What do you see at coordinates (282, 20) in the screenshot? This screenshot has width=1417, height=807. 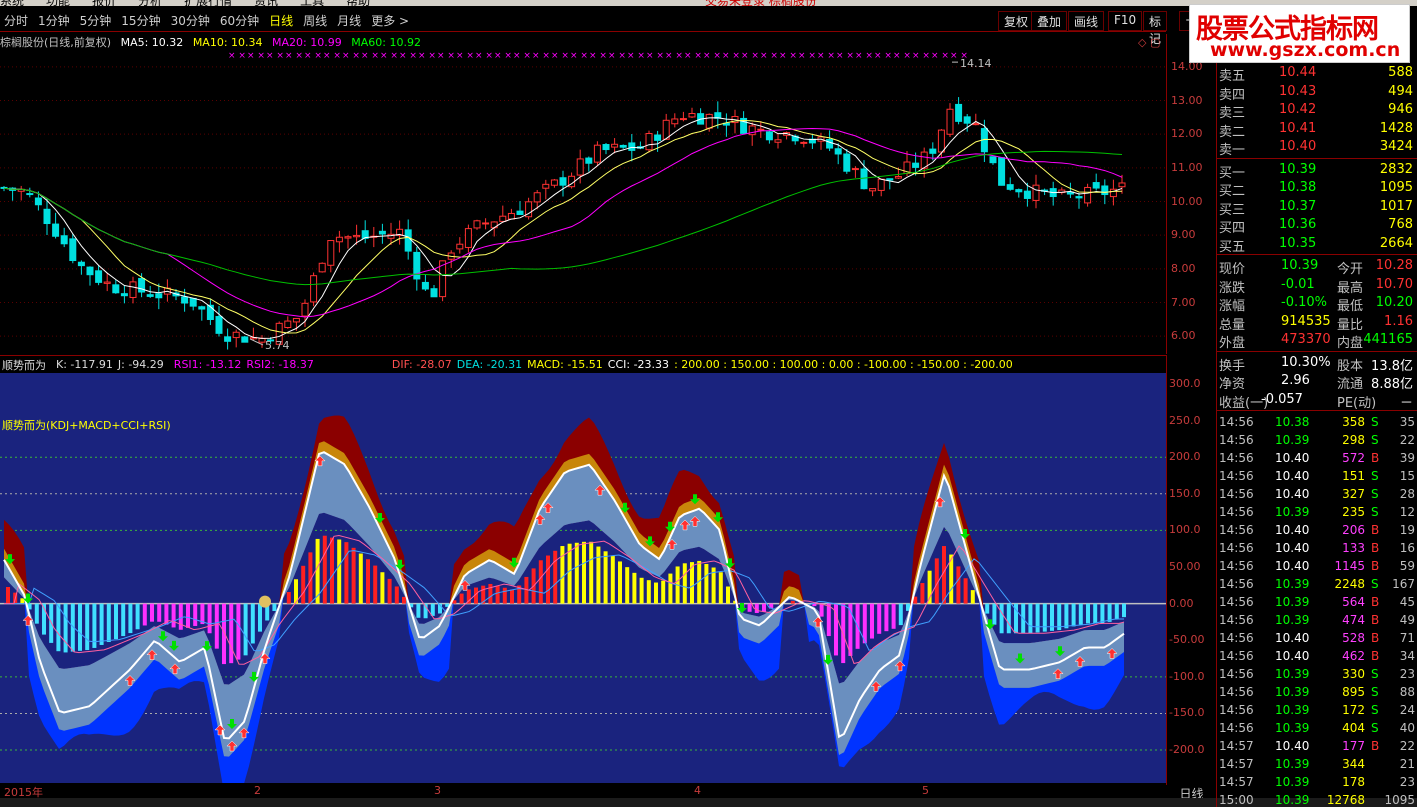 I see `period-tab: 日线` at bounding box center [282, 20].